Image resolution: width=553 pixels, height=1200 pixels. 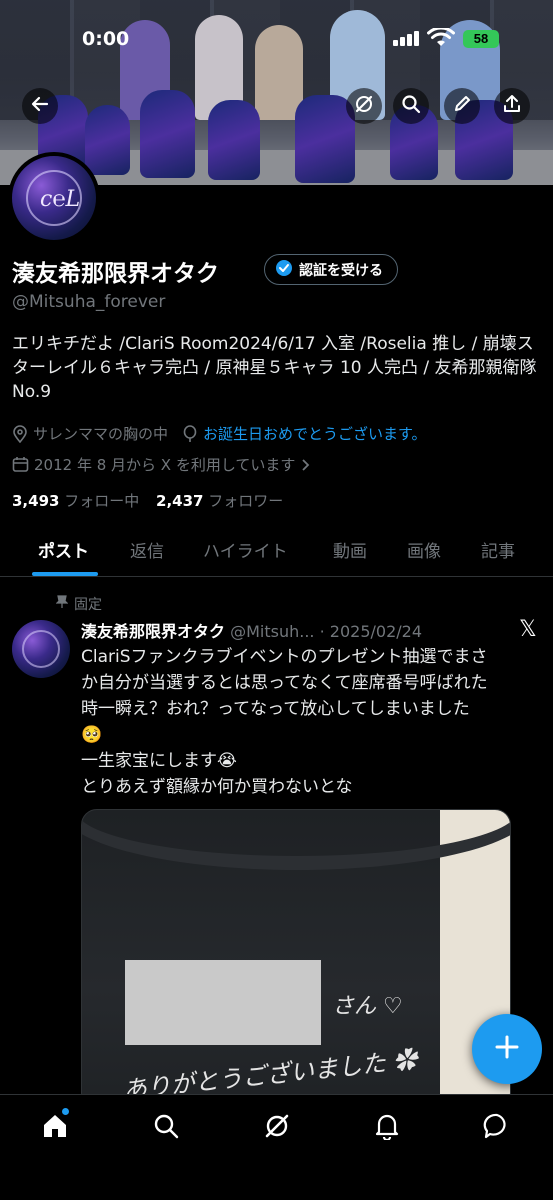 I want to click on followers-label: フォロワー, so click(x=246, y=501).